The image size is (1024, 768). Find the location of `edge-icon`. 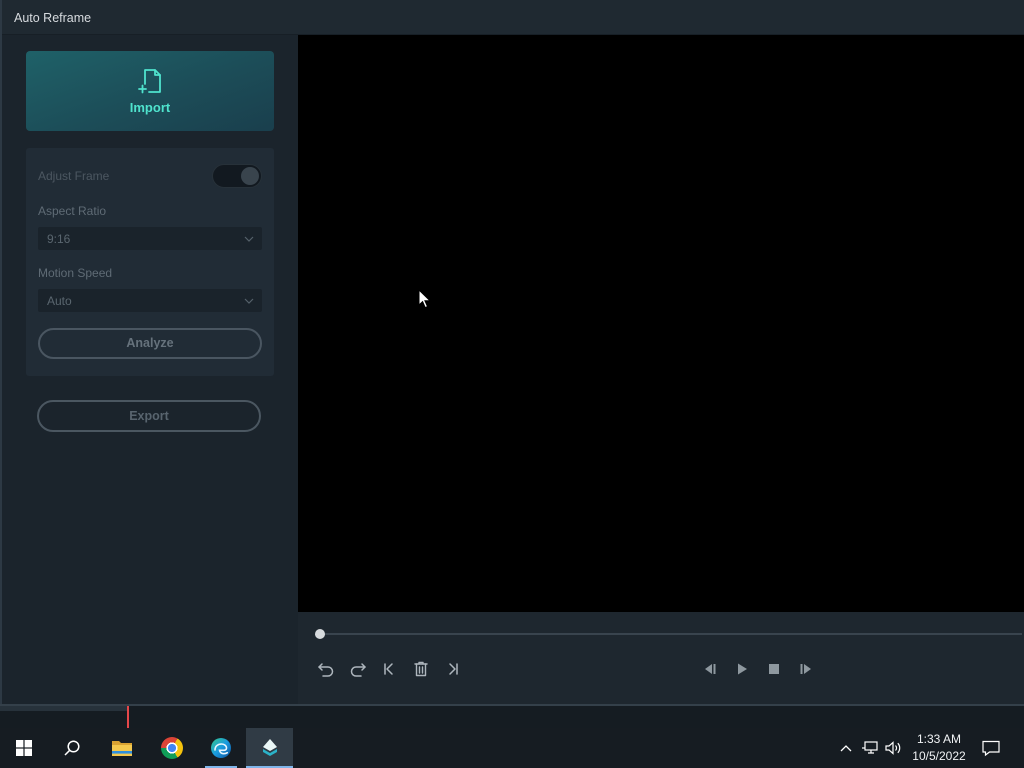

edge-icon is located at coordinates (221, 748).